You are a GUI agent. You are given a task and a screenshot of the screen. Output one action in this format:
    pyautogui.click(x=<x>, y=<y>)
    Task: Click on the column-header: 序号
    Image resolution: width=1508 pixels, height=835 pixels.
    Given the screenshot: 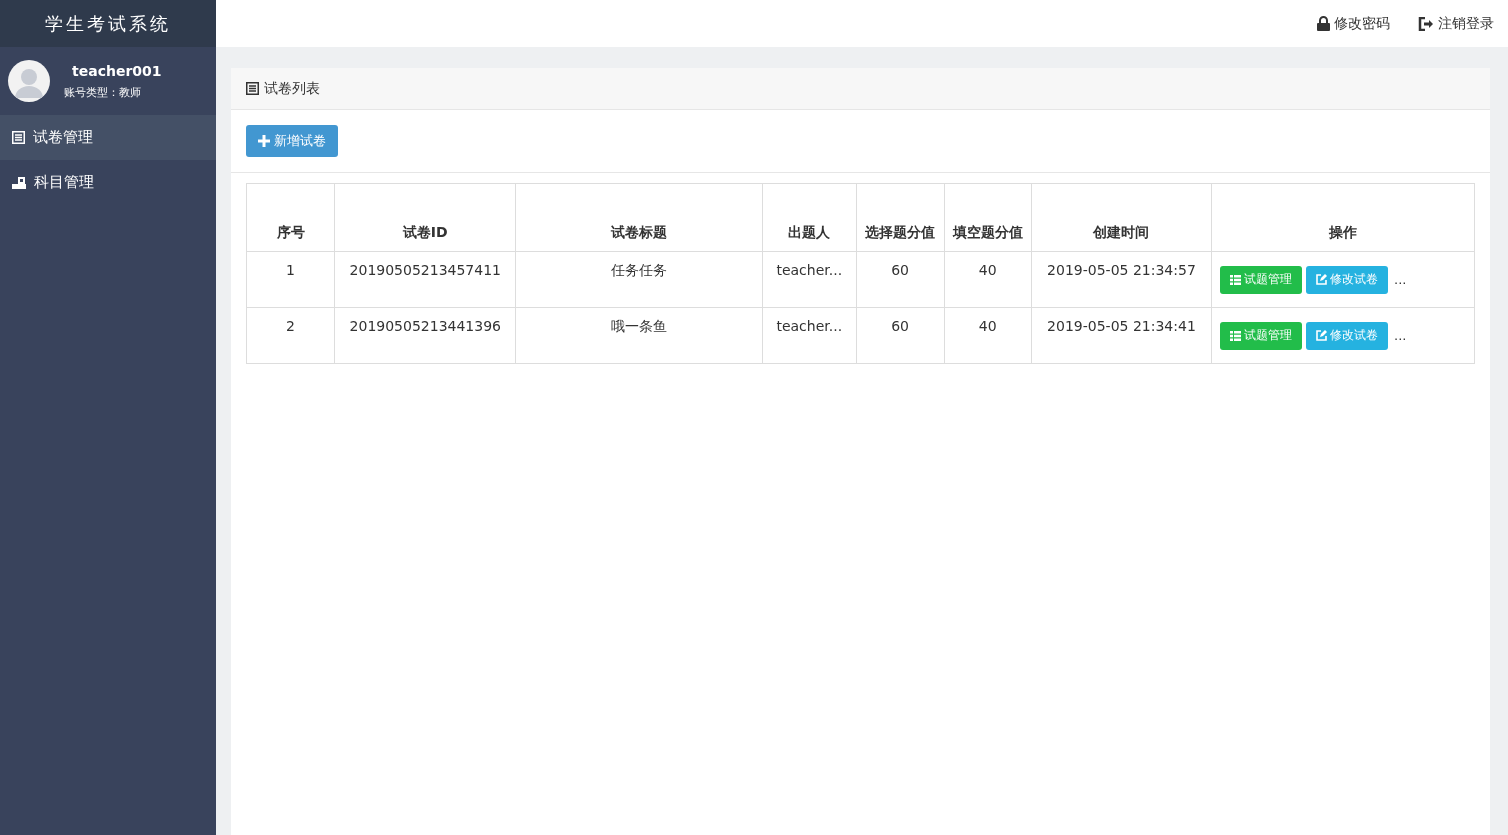 What is the action you would take?
    pyautogui.click(x=290, y=217)
    